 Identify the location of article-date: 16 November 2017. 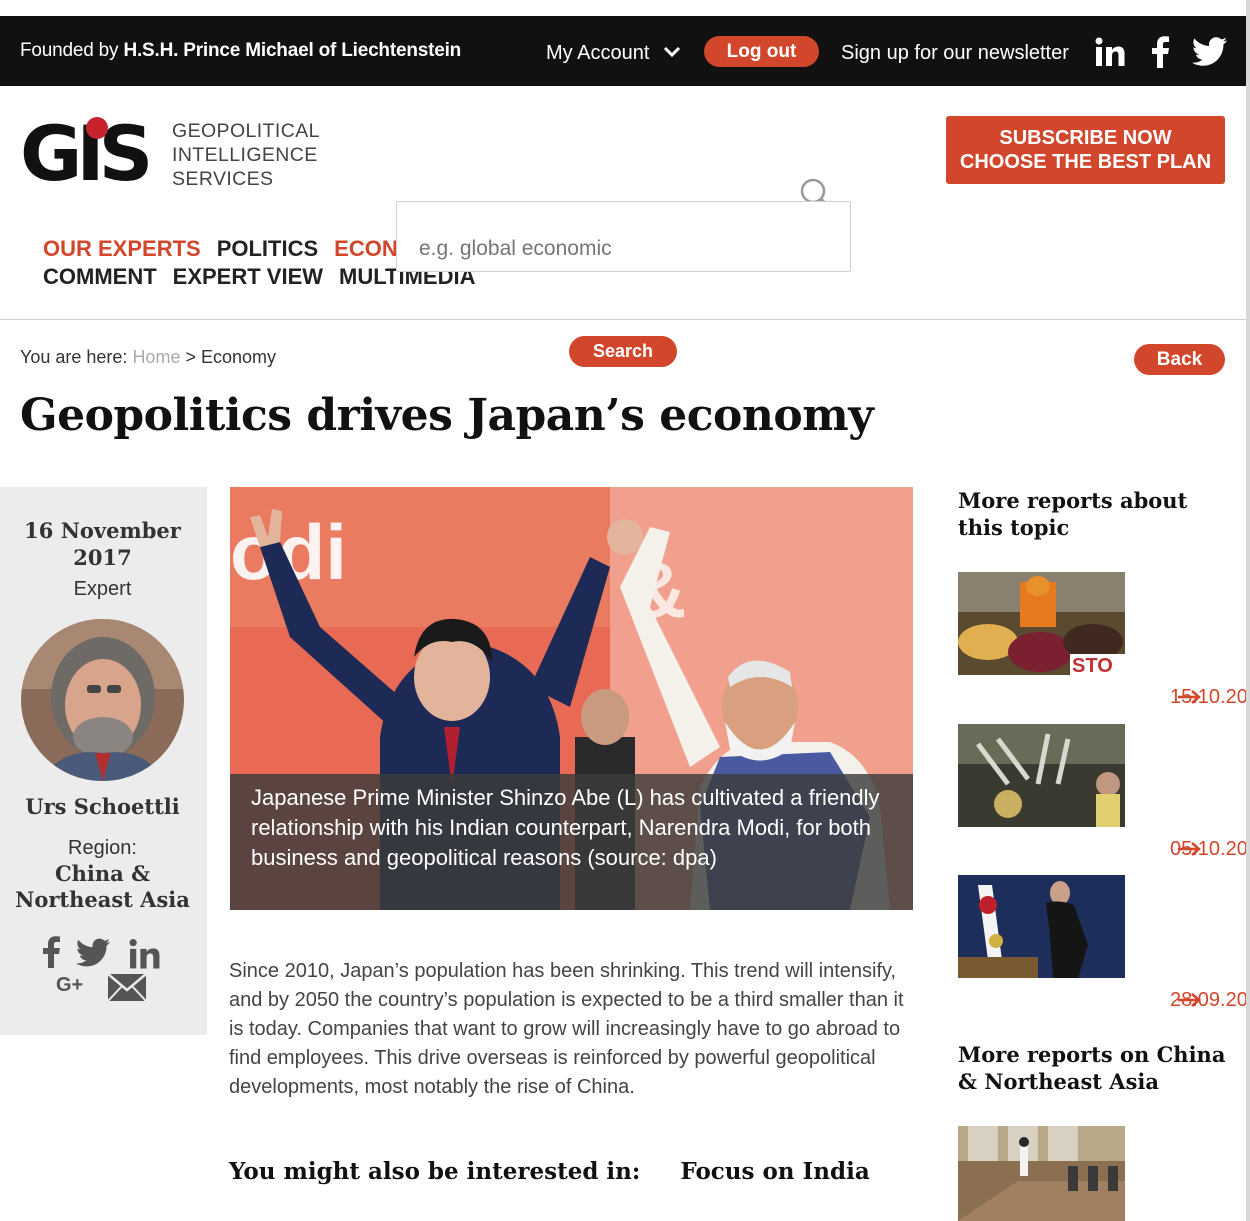
(102, 544).